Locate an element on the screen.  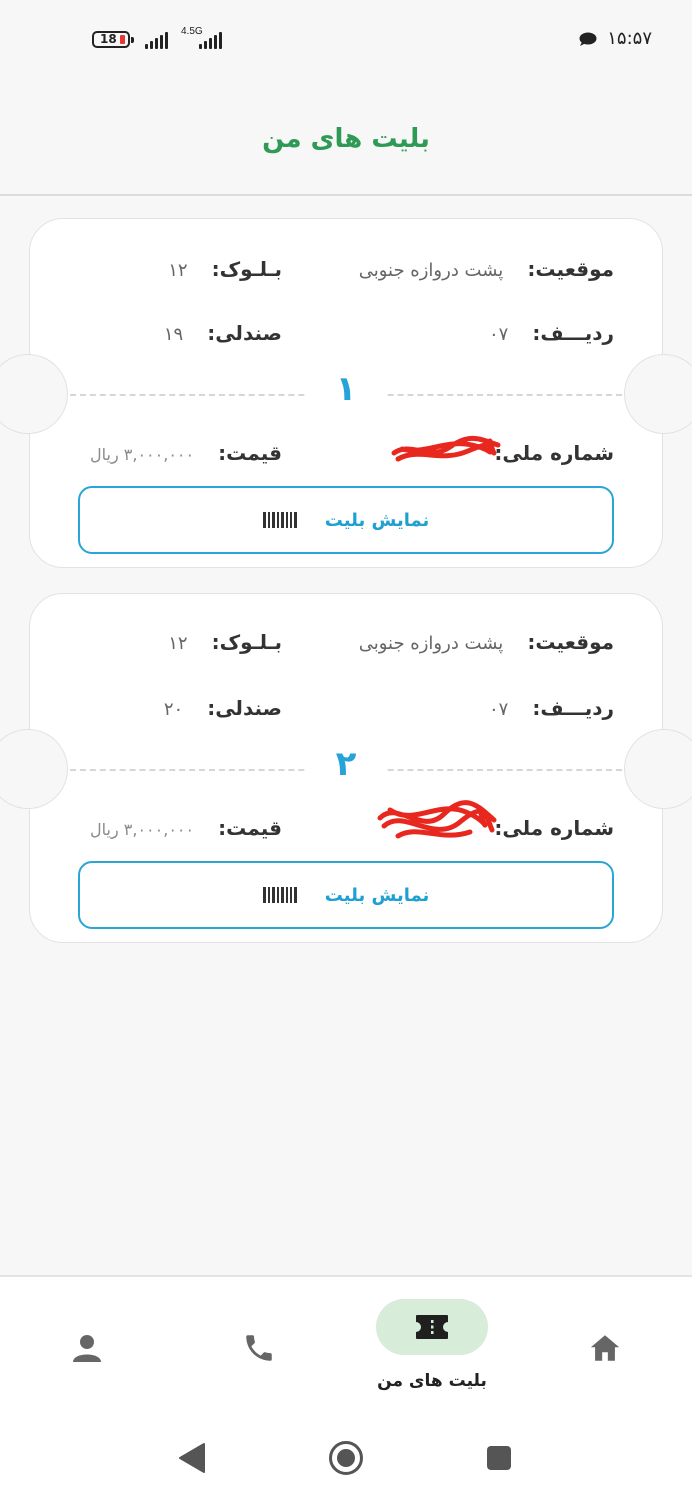
phone-icon is located at coordinates (259, 1348).